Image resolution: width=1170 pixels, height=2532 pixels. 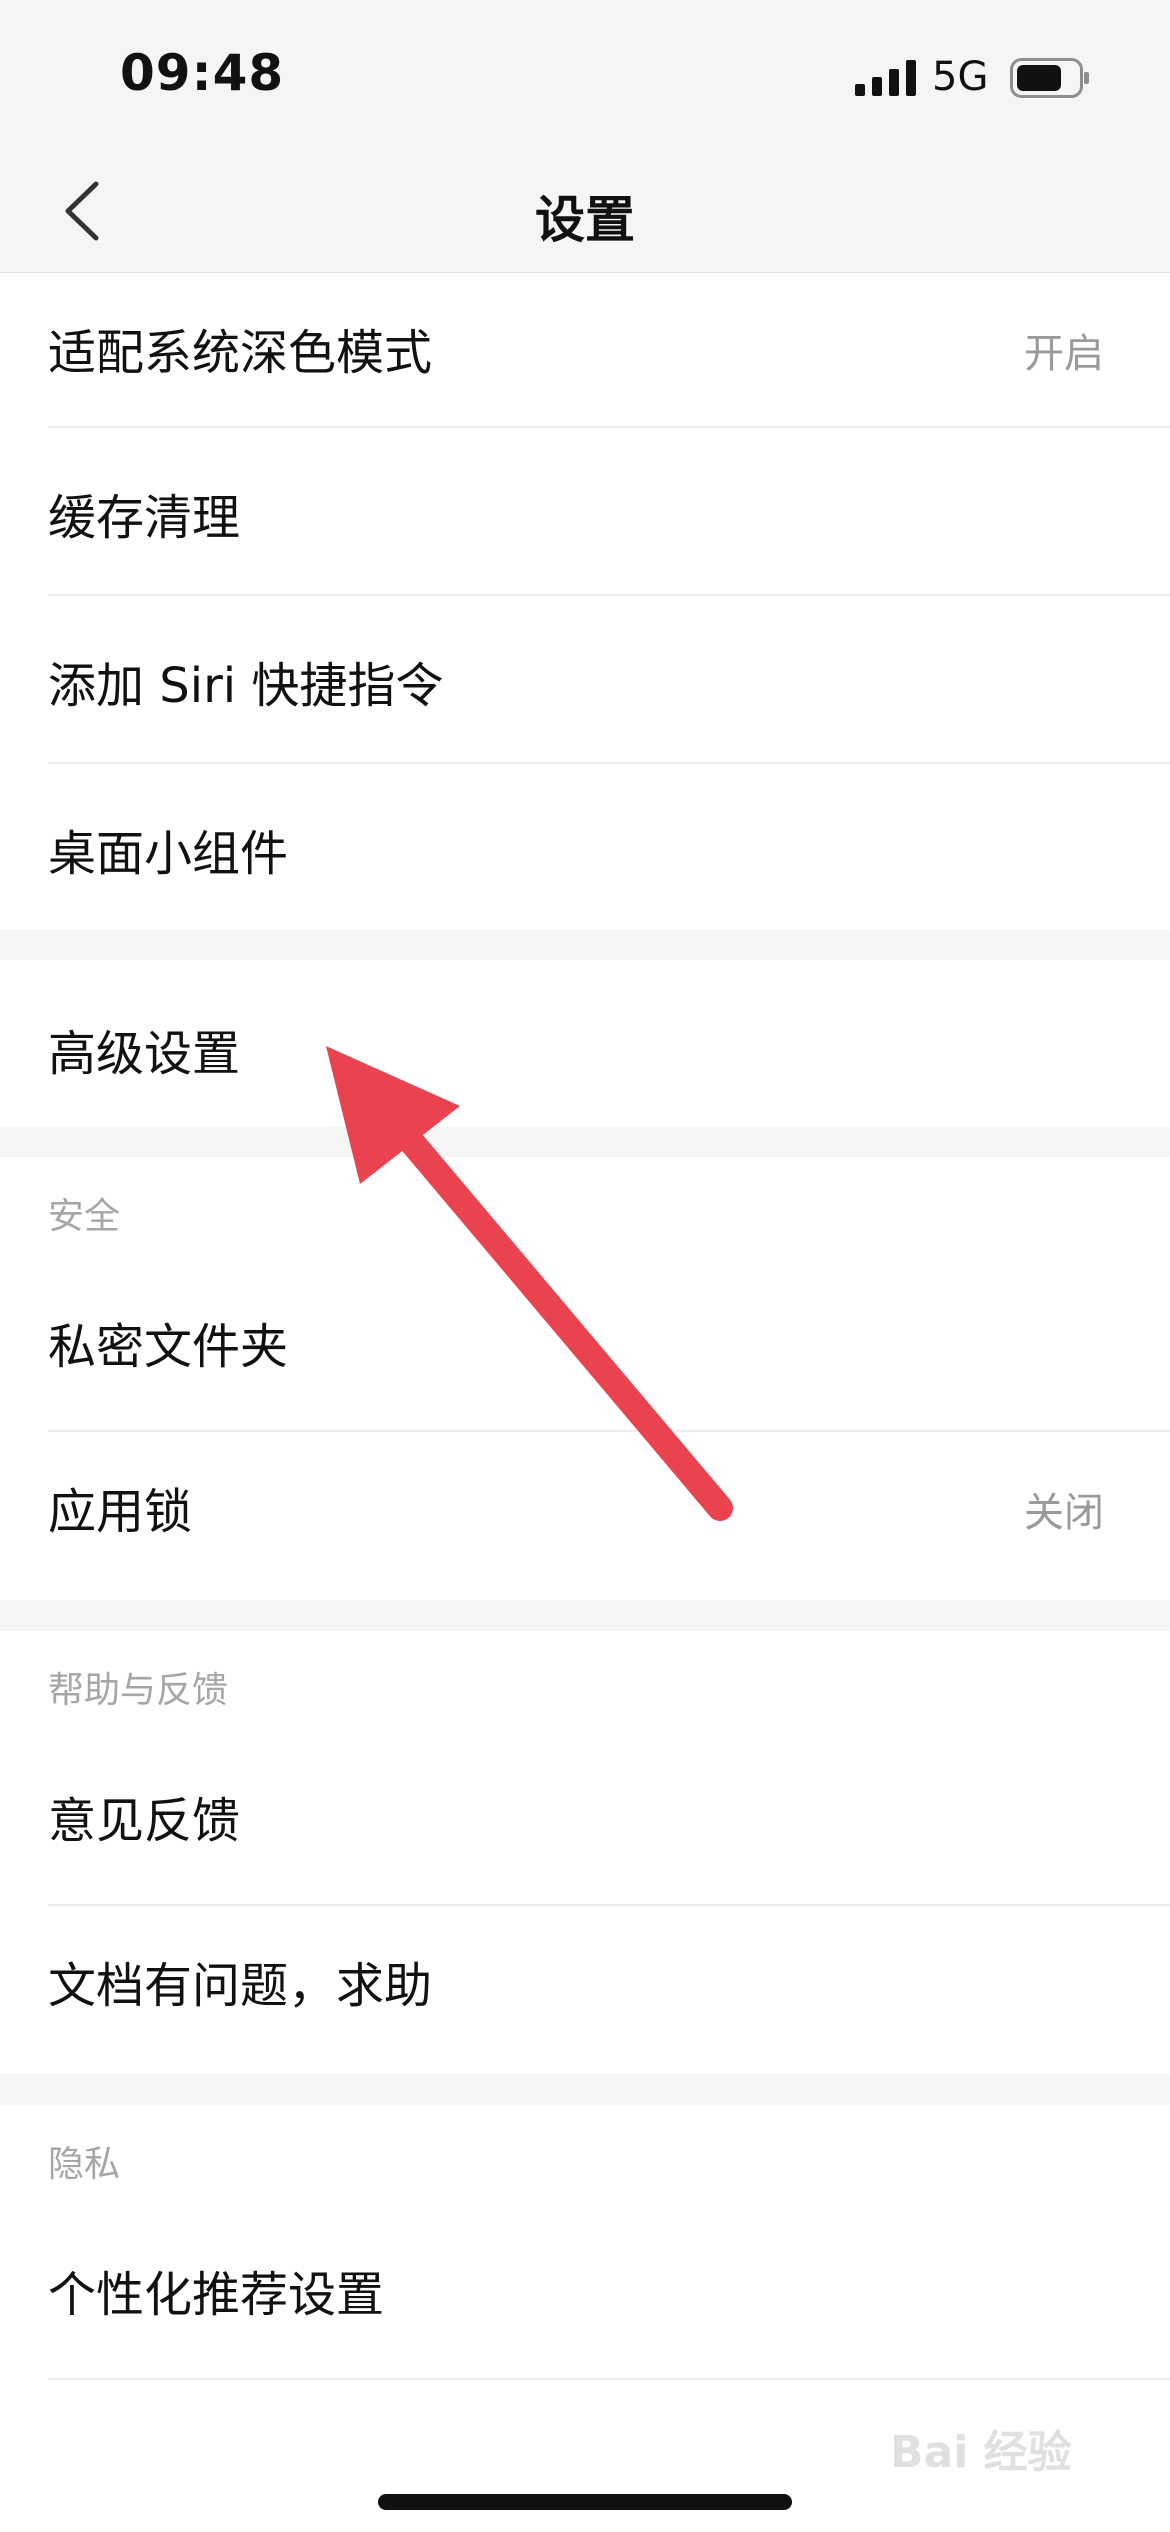 What do you see at coordinates (246, 686) in the screenshot?
I see `row-label: 添加 Siri 快捷指令` at bounding box center [246, 686].